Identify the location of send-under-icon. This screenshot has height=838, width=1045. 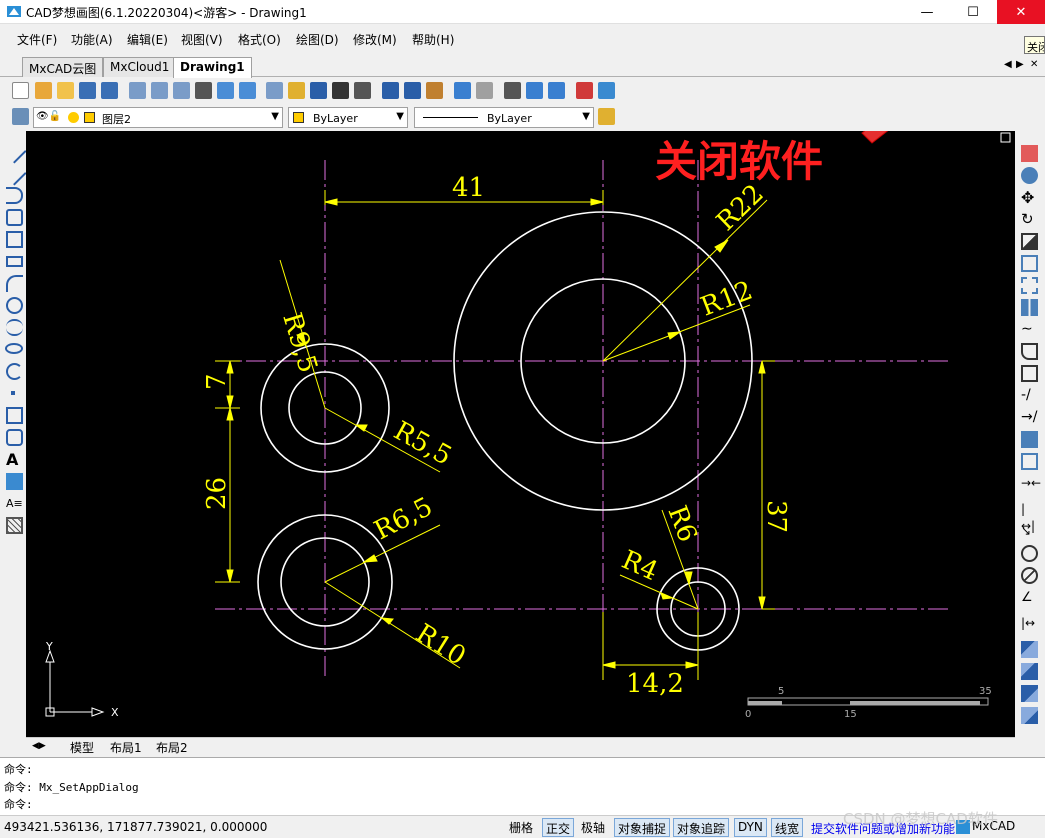
(1029, 715).